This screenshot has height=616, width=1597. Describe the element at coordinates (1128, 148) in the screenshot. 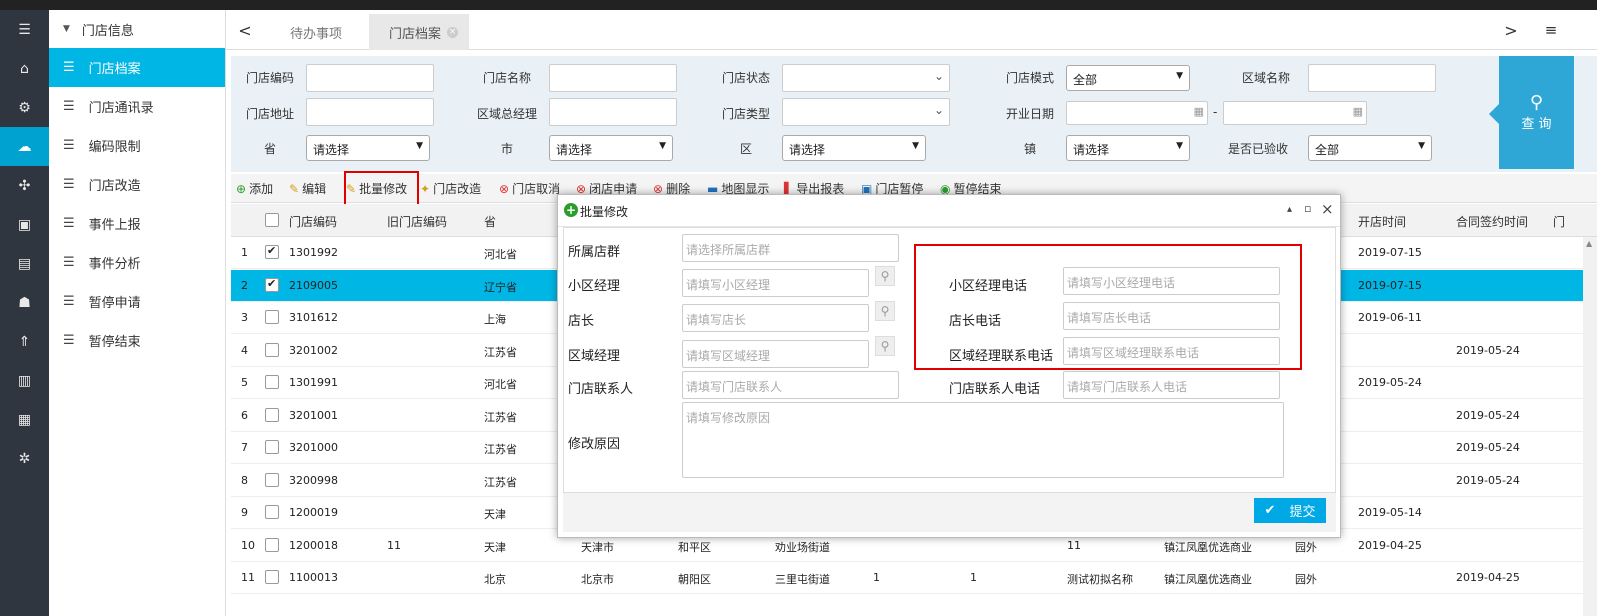

I see `town-select: 请选择 ▼` at that location.